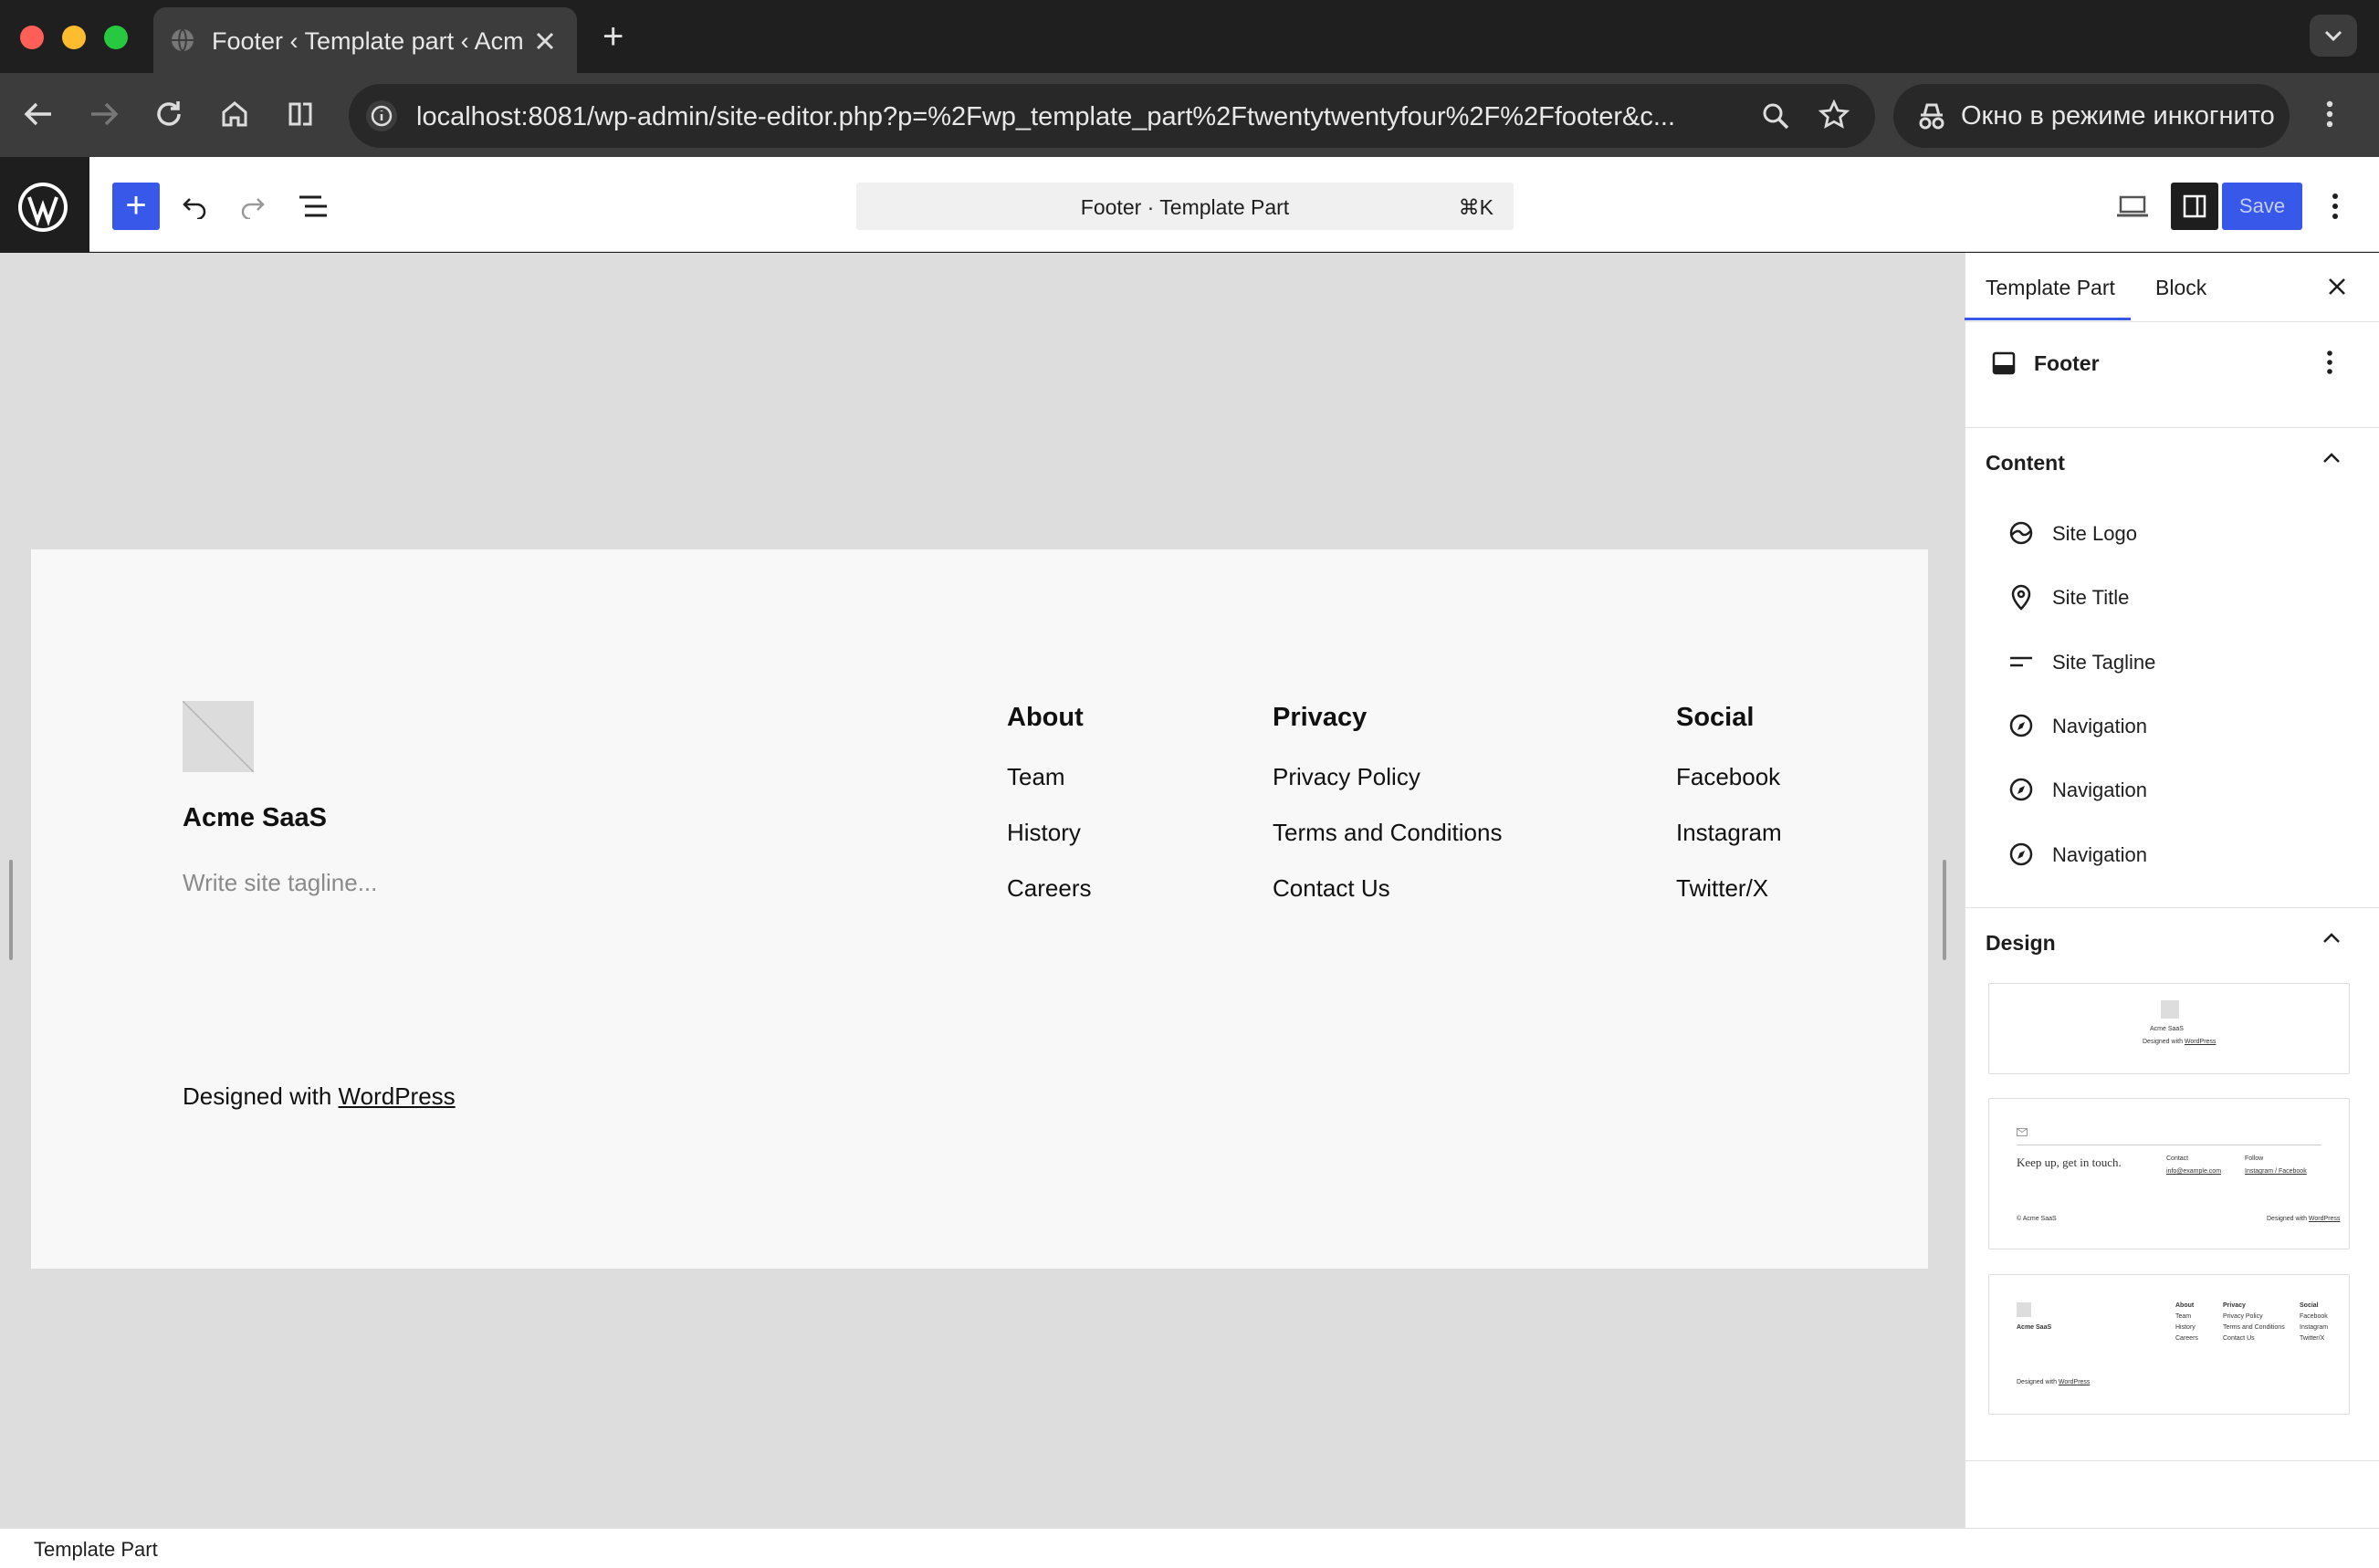  I want to click on tab-block: Block, so click(2180, 288).